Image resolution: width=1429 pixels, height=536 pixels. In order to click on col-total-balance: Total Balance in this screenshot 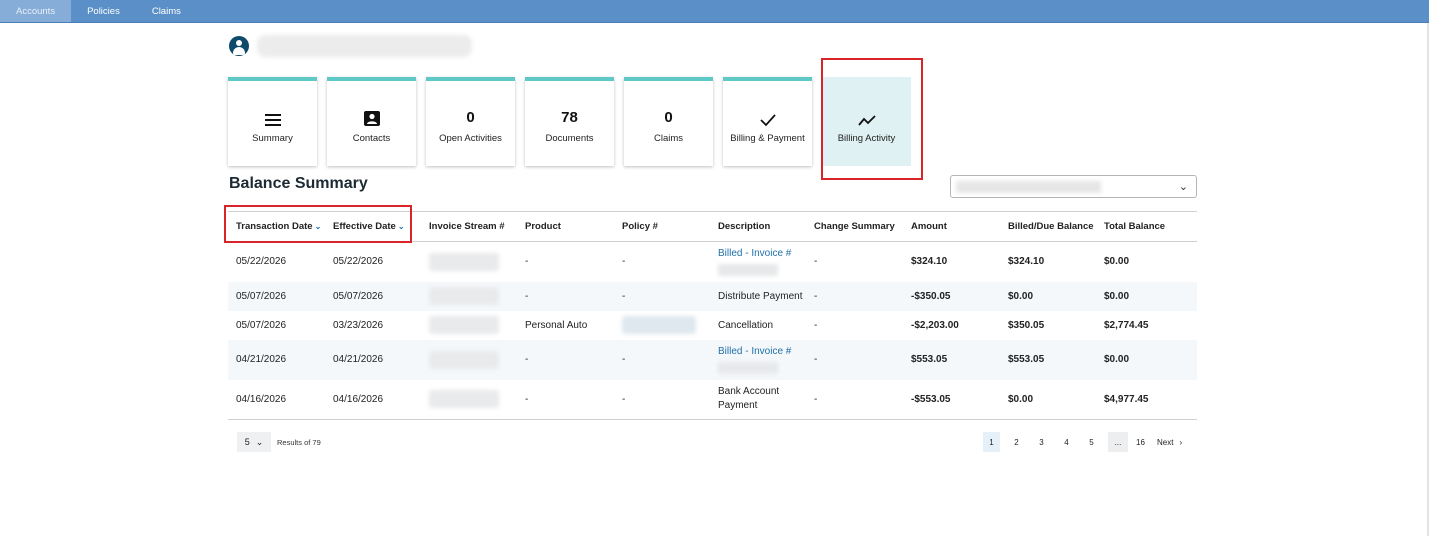, I will do `click(1146, 226)`.